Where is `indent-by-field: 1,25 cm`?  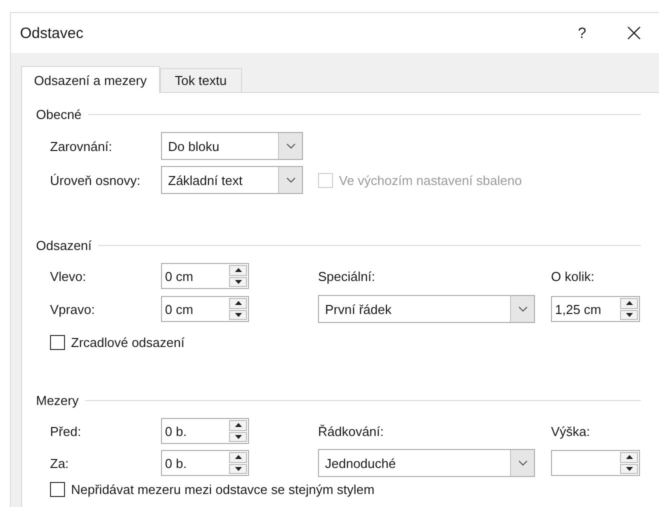 indent-by-field: 1,25 cm is located at coordinates (595, 309).